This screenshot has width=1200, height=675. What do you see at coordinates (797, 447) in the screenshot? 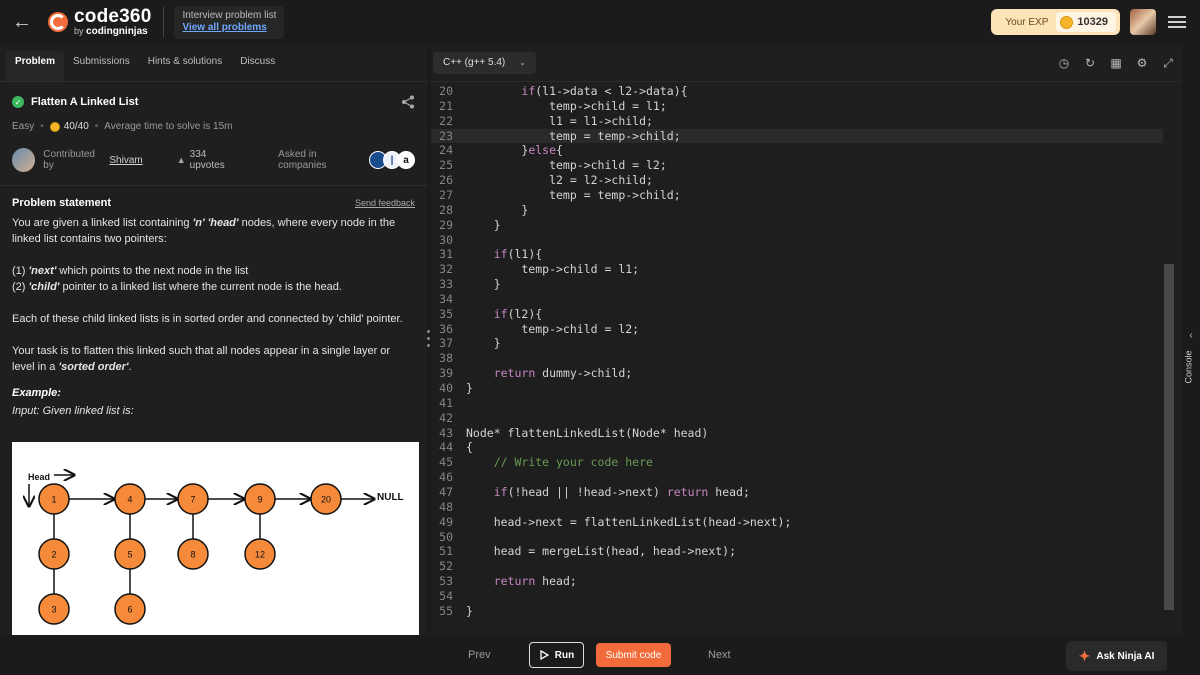
I see `code-line: 44 {` at bounding box center [797, 447].